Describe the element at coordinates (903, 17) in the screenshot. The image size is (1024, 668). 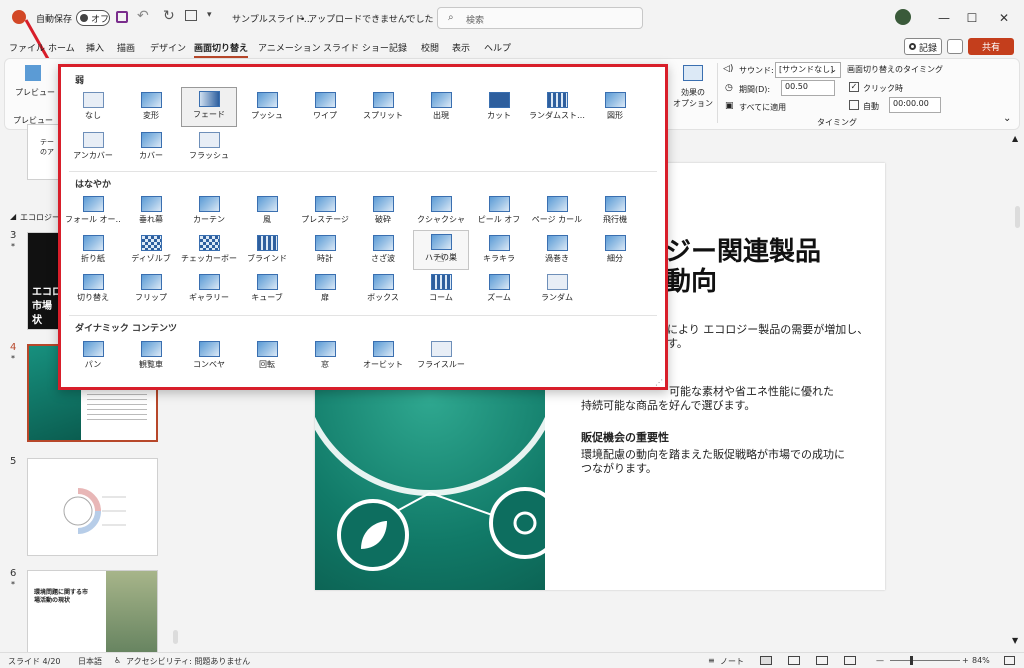
I see `user-avatar` at that location.